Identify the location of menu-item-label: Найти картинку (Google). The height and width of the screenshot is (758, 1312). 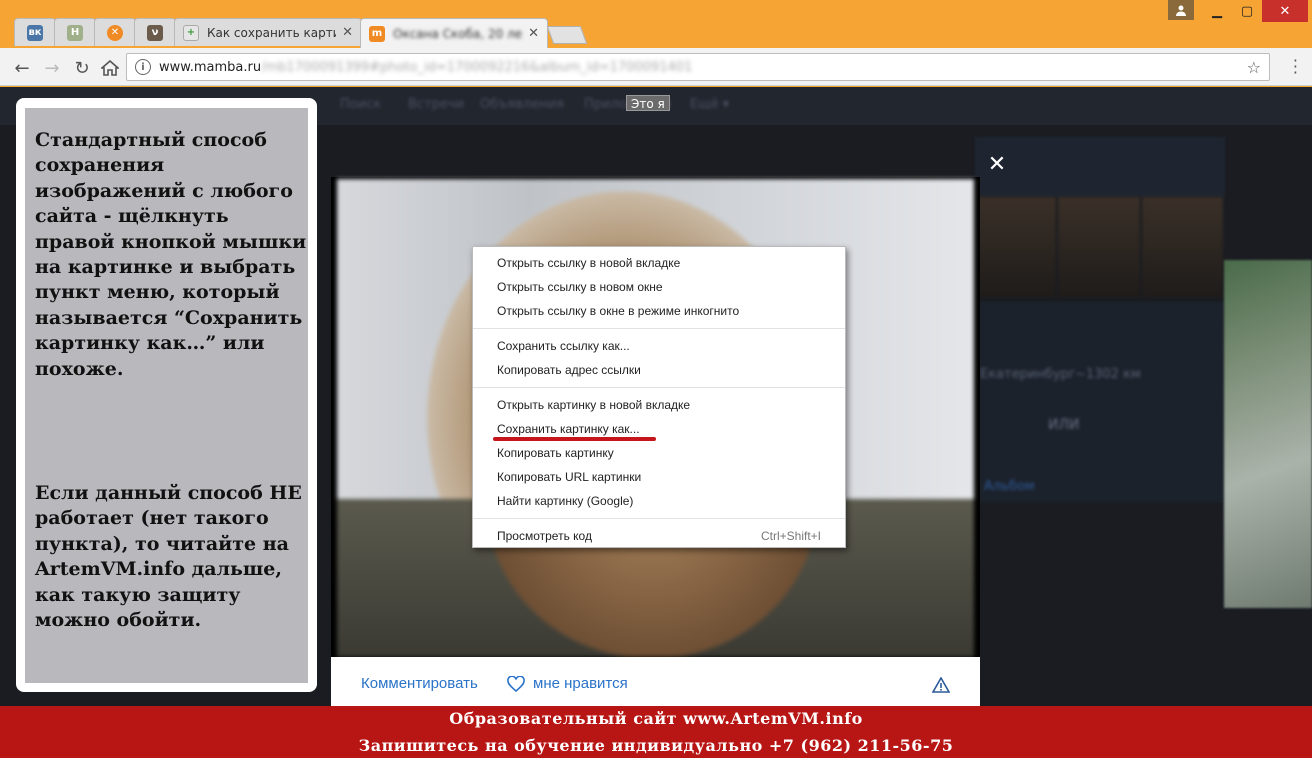
(565, 501).